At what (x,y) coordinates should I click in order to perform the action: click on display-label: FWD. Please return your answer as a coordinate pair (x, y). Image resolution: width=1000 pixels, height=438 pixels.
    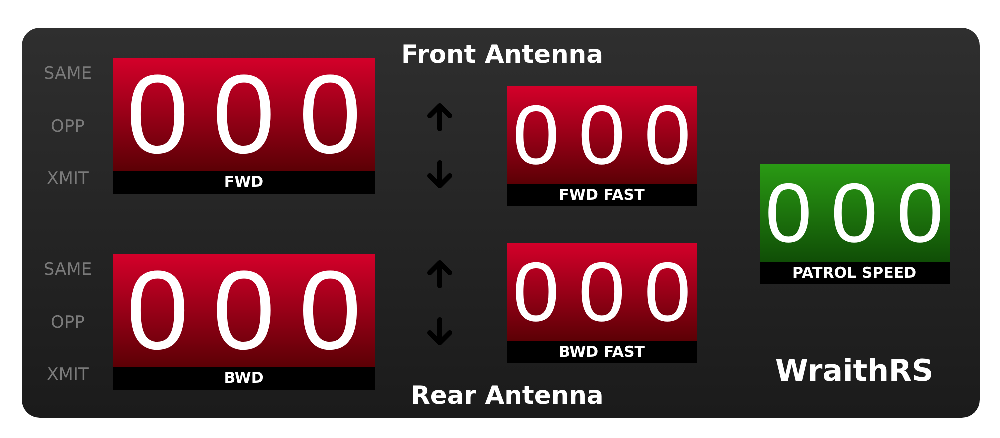
    Looking at the image, I should click on (244, 182).